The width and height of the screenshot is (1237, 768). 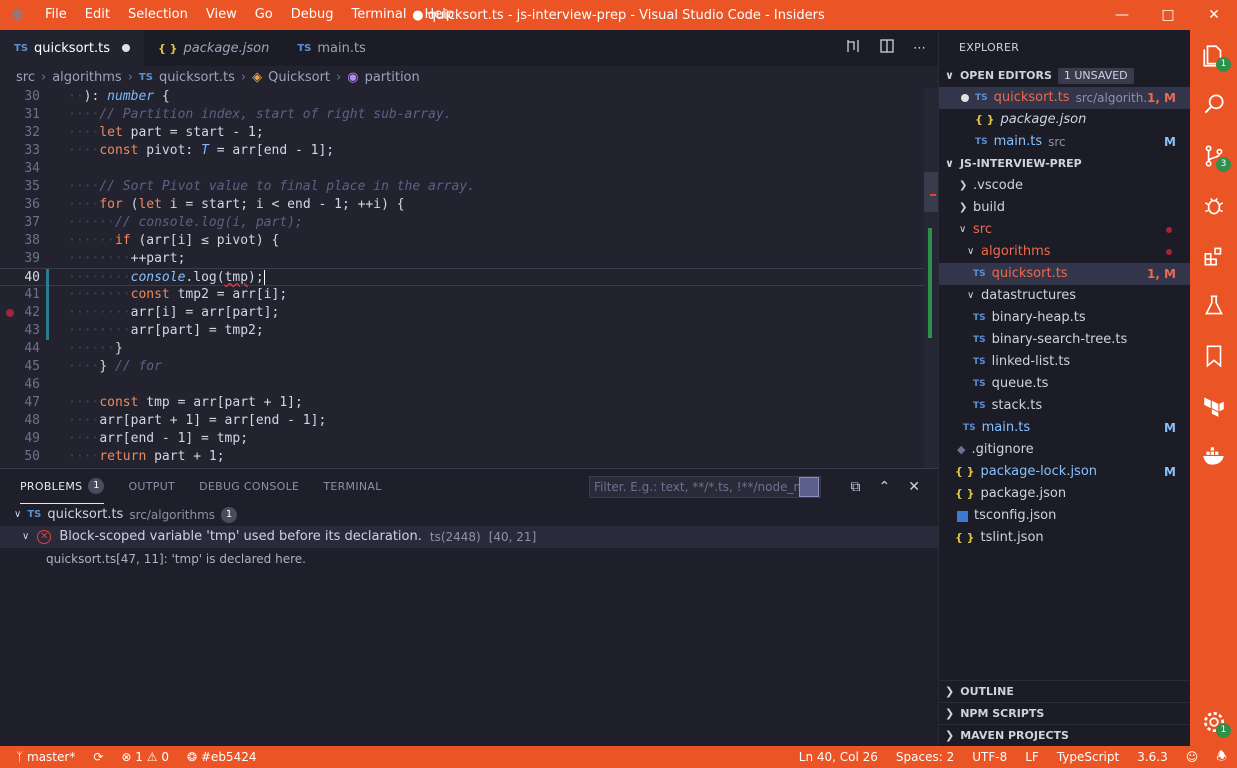 What do you see at coordinates (931, 278) in the screenshot?
I see `editor-scrollbar` at bounding box center [931, 278].